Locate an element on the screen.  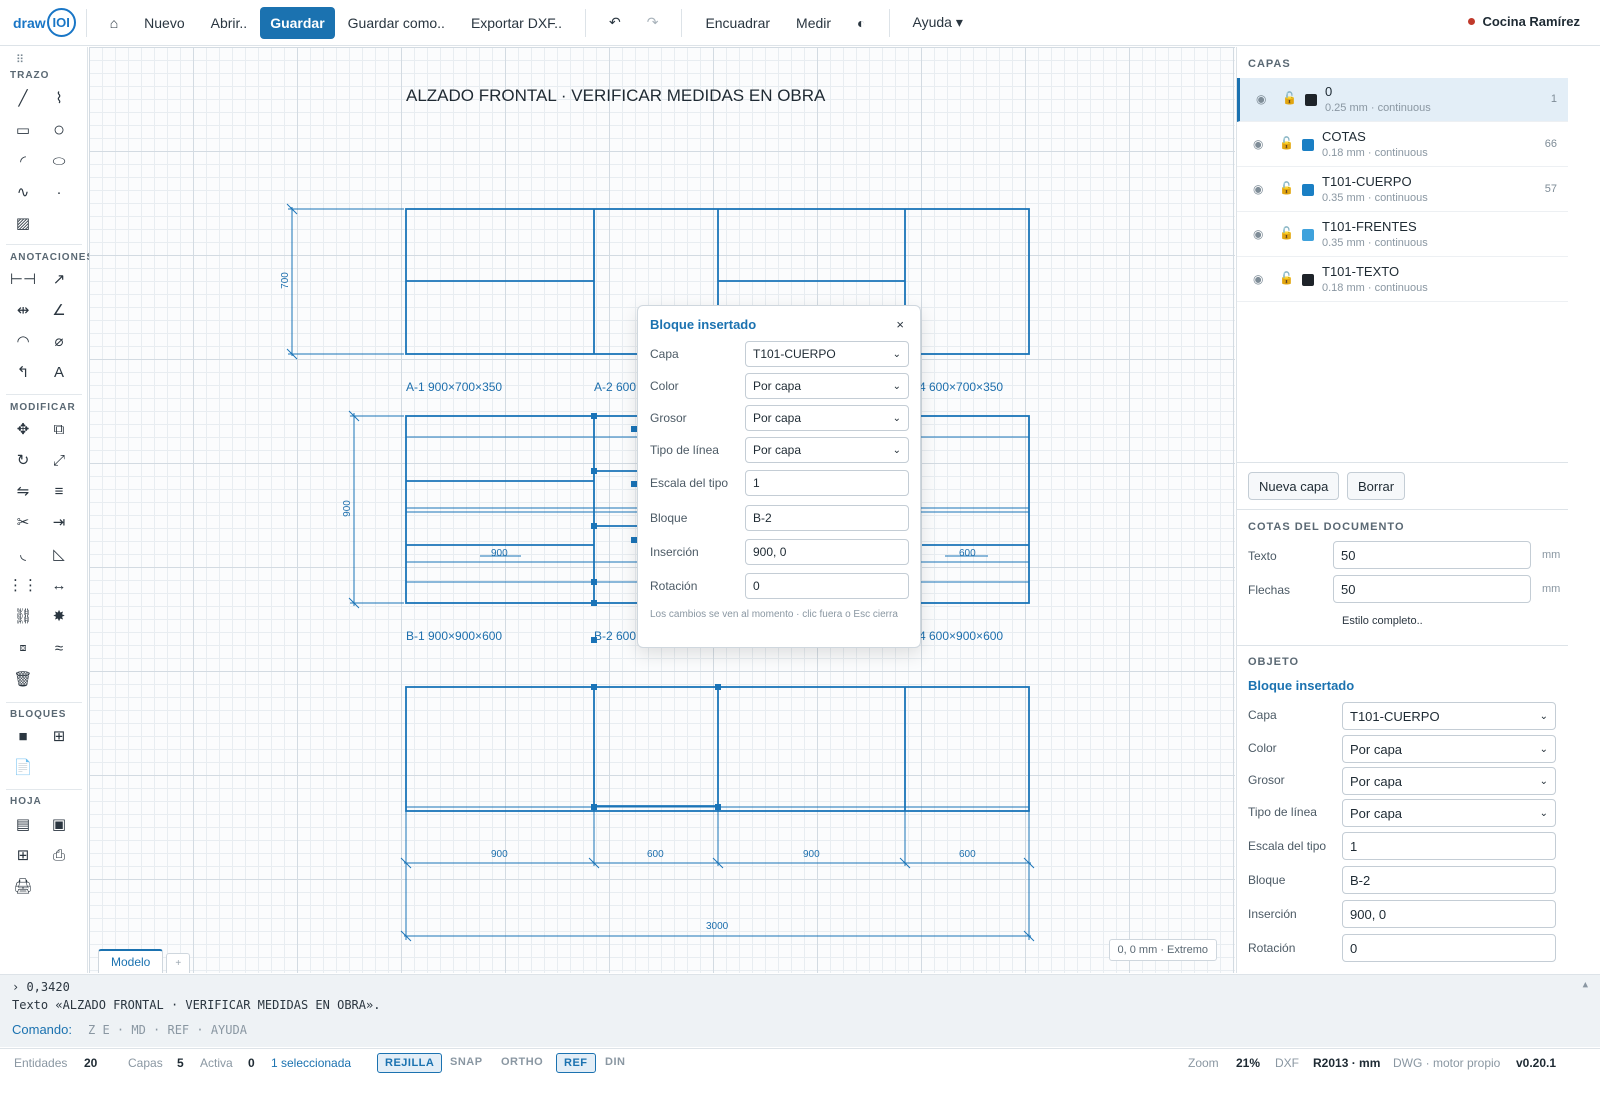
cabinet-label: 4 600×700×350 is located at coordinates (961, 387).